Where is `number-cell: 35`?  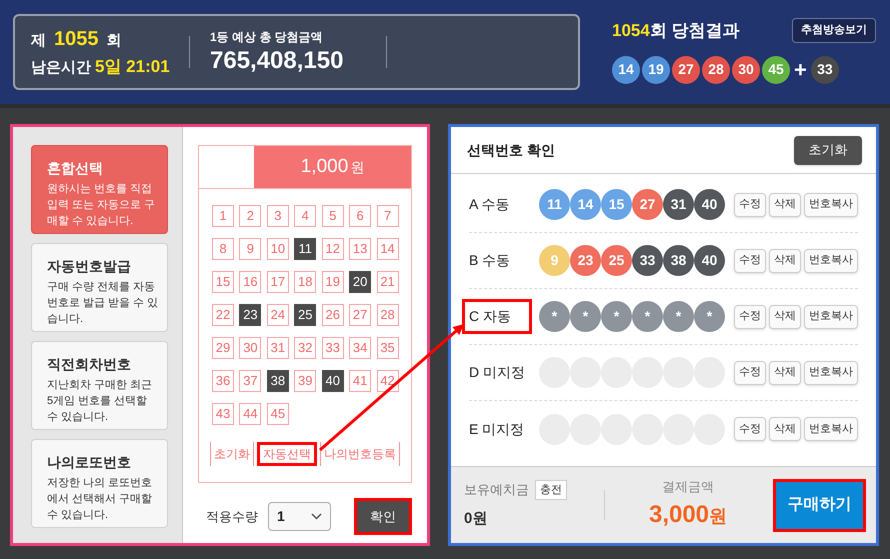 number-cell: 35 is located at coordinates (387, 348).